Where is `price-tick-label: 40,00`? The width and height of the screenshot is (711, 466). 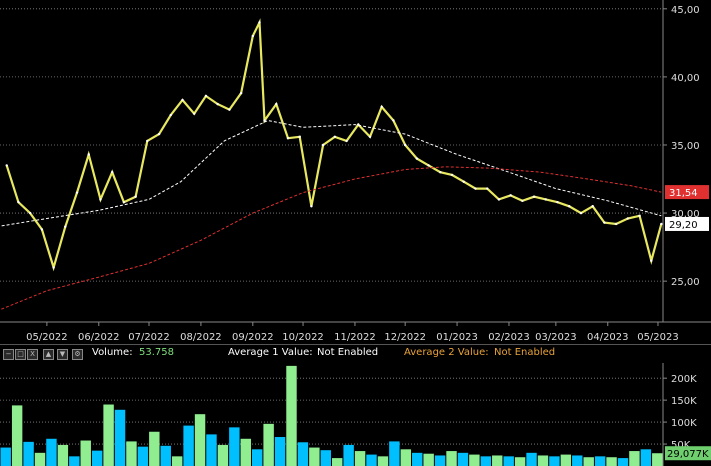 price-tick-label: 40,00 is located at coordinates (685, 78).